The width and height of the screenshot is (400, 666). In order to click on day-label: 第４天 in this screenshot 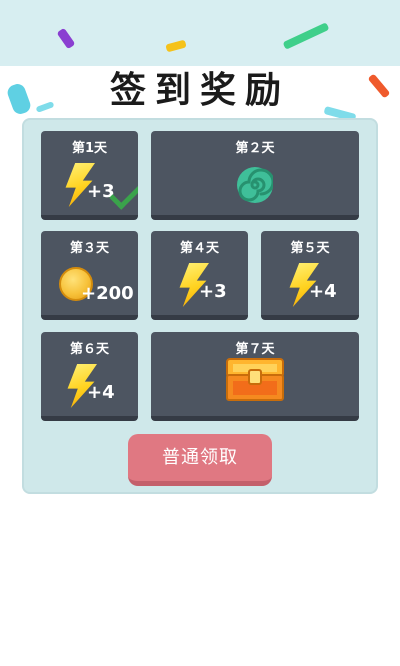, I will do `click(199, 248)`.